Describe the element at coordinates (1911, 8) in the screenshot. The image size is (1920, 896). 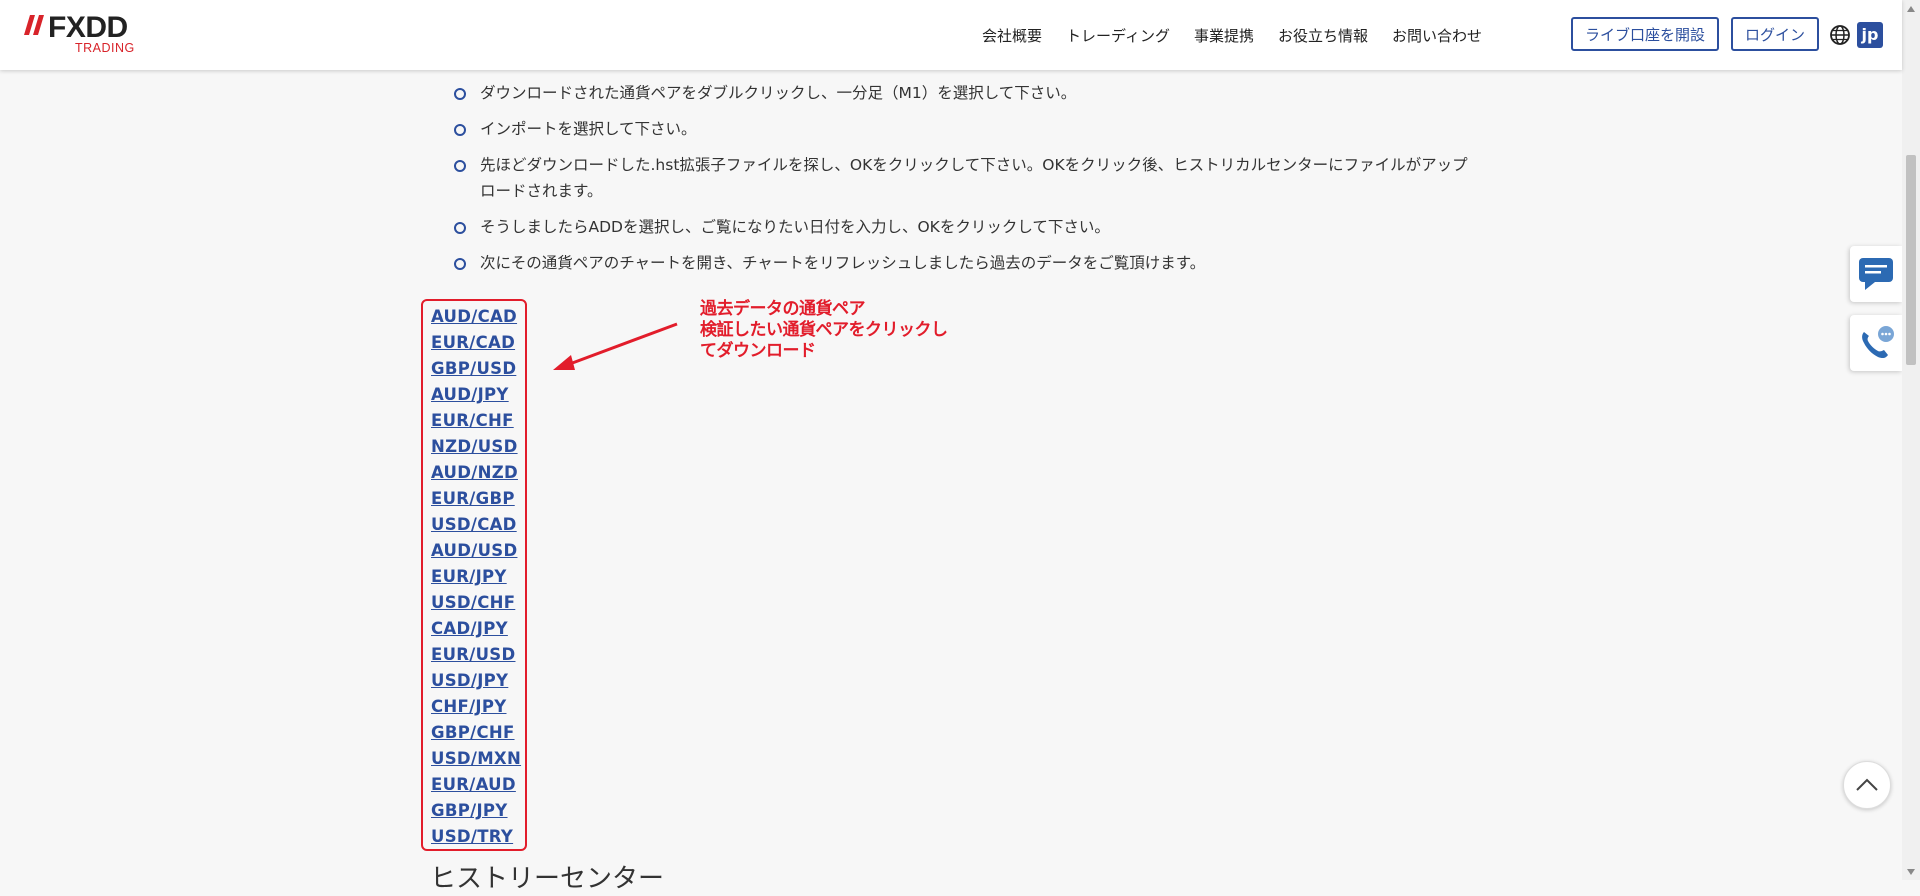
I see `scroll-up-arrow-icon` at that location.